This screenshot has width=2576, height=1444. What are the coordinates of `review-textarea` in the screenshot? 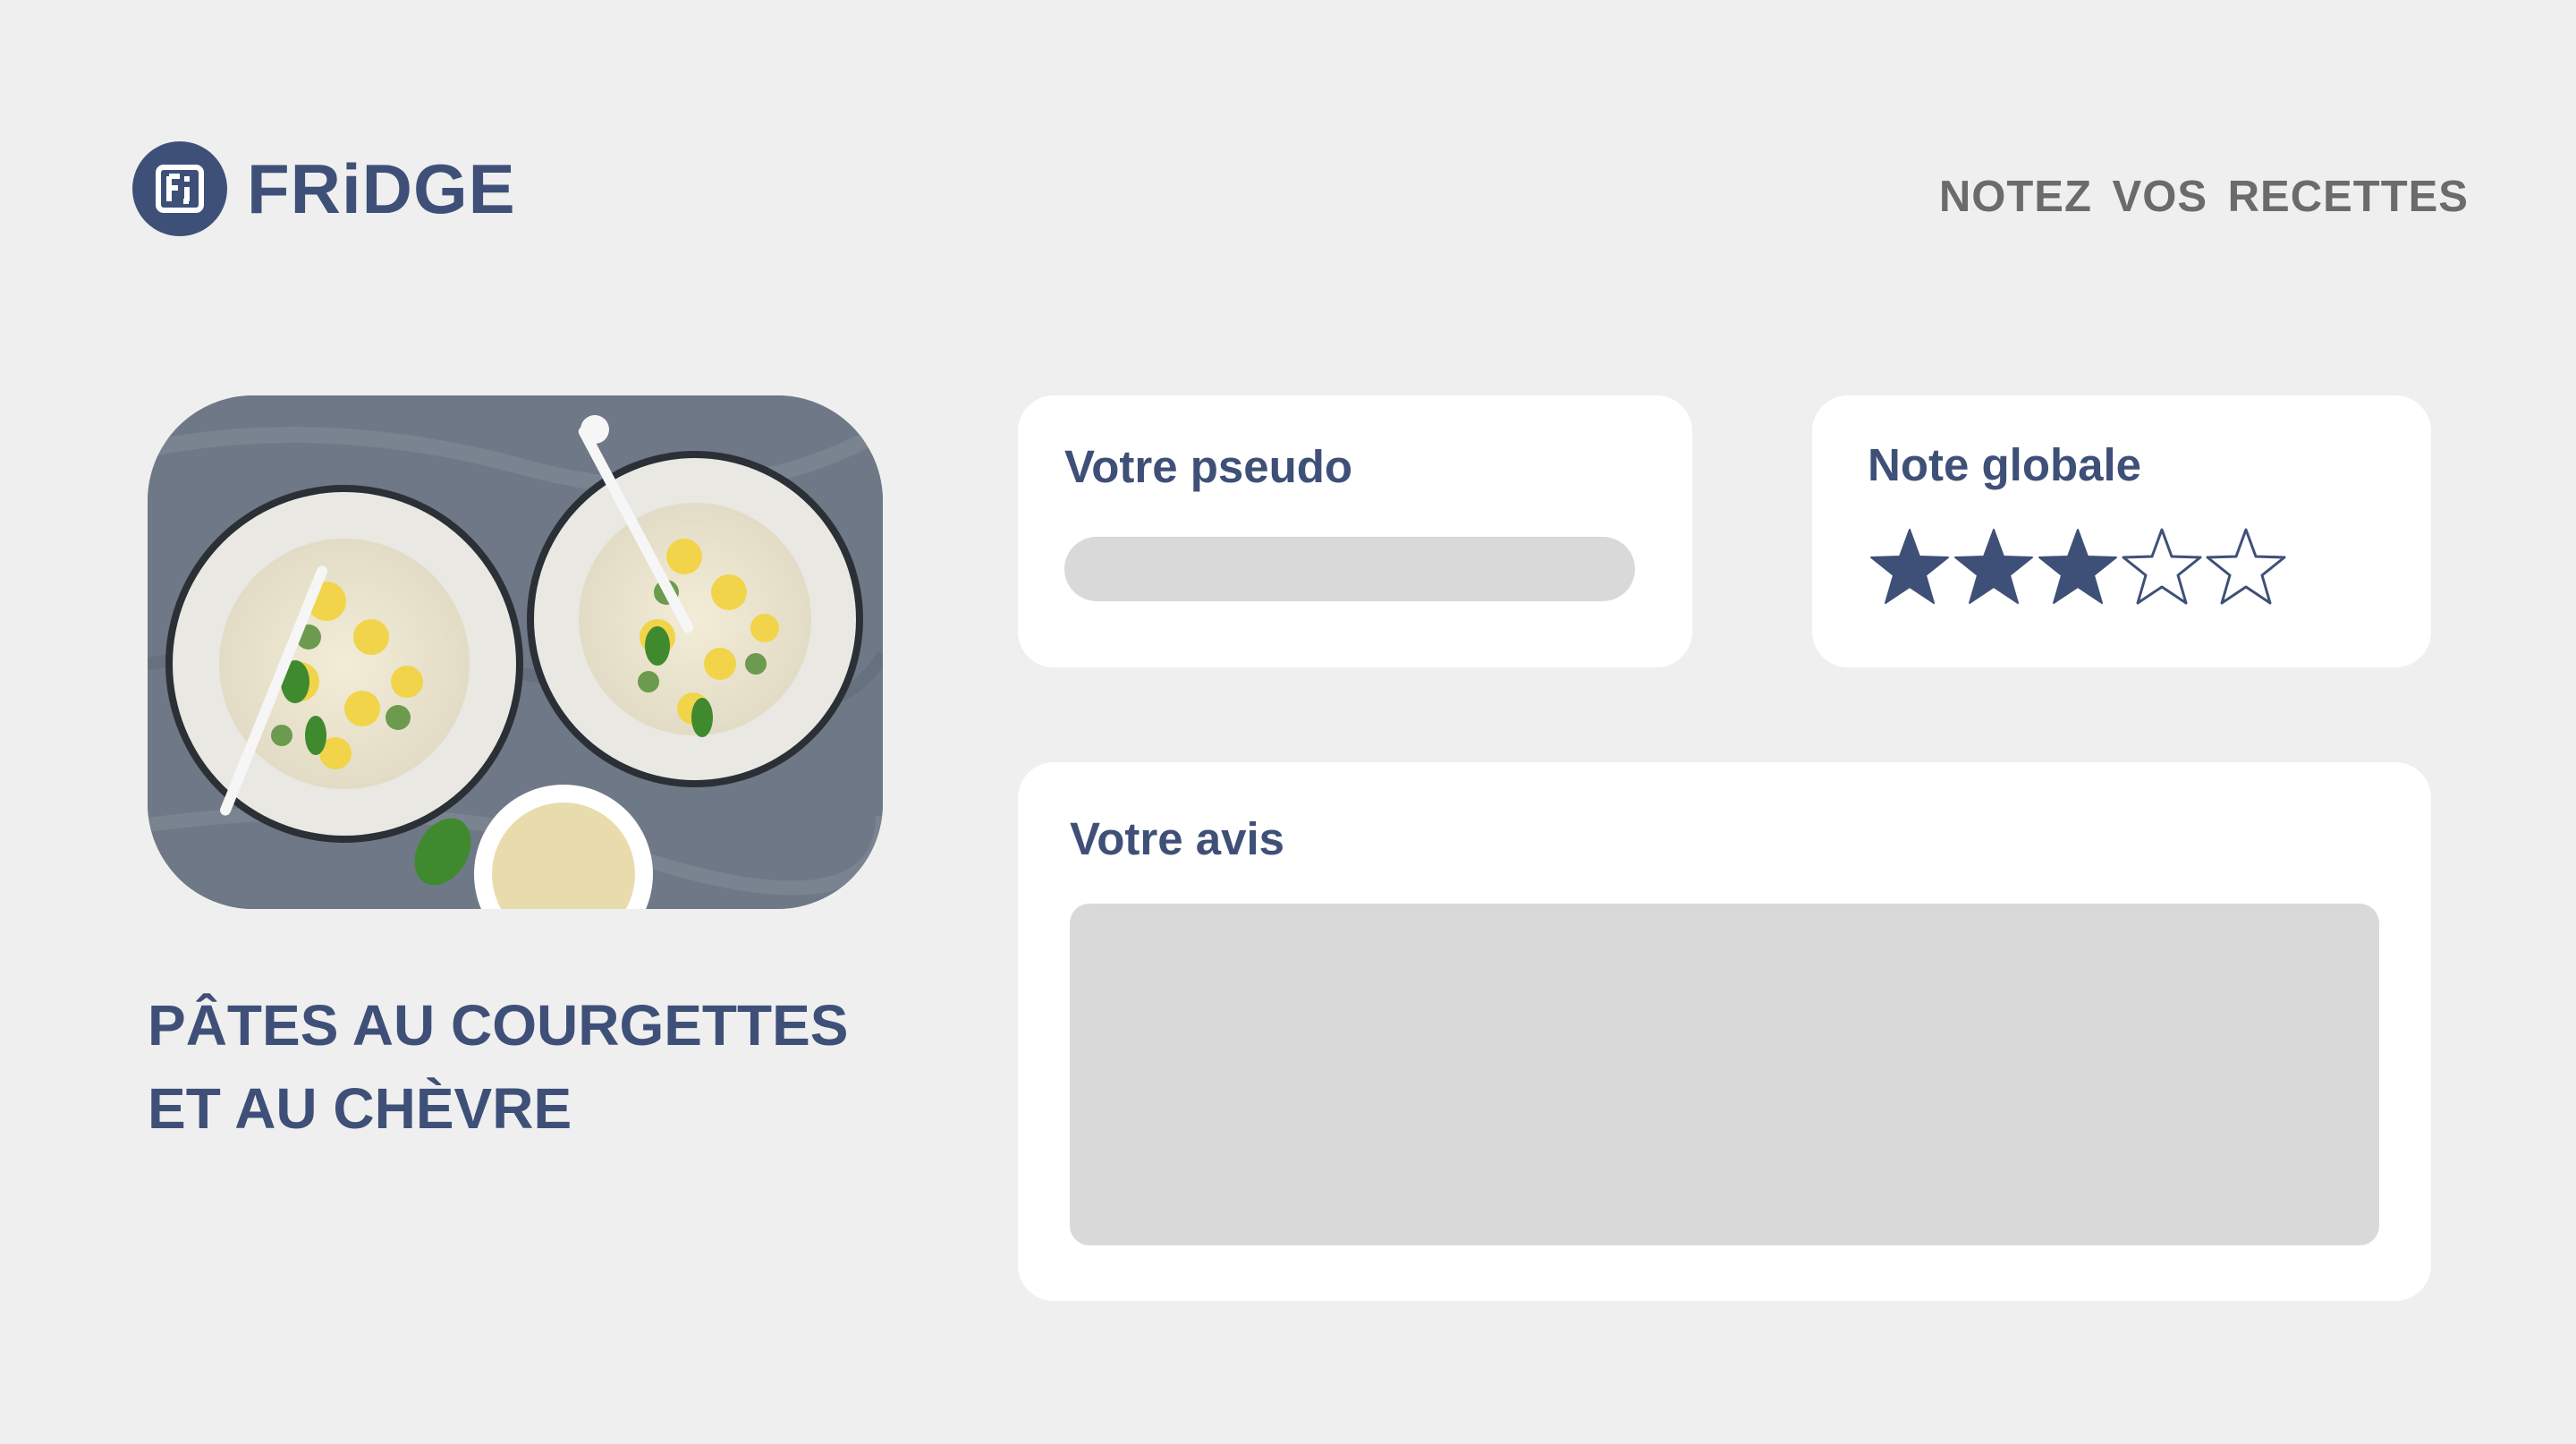 It's located at (1724, 1074).